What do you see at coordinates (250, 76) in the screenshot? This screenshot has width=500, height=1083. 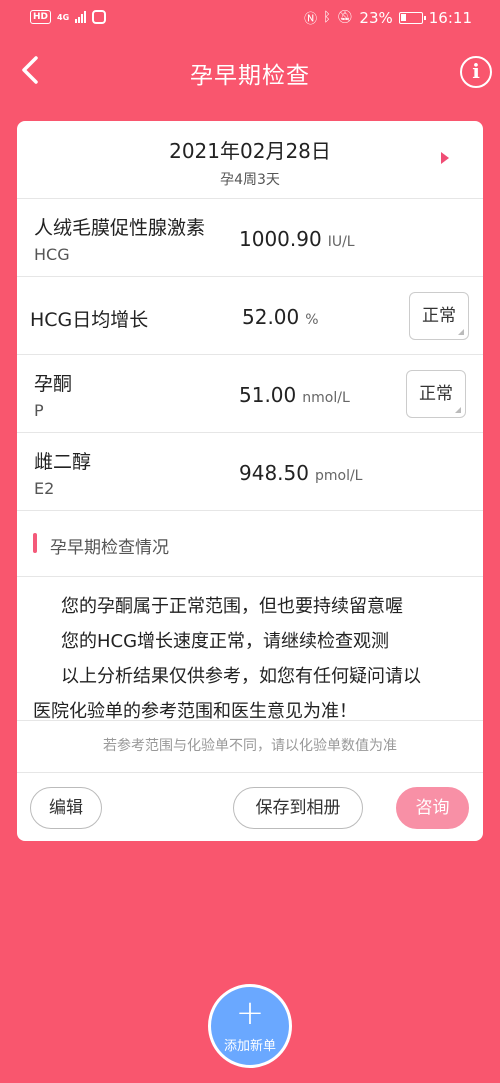 I see `page-title: 孕早期检查` at bounding box center [250, 76].